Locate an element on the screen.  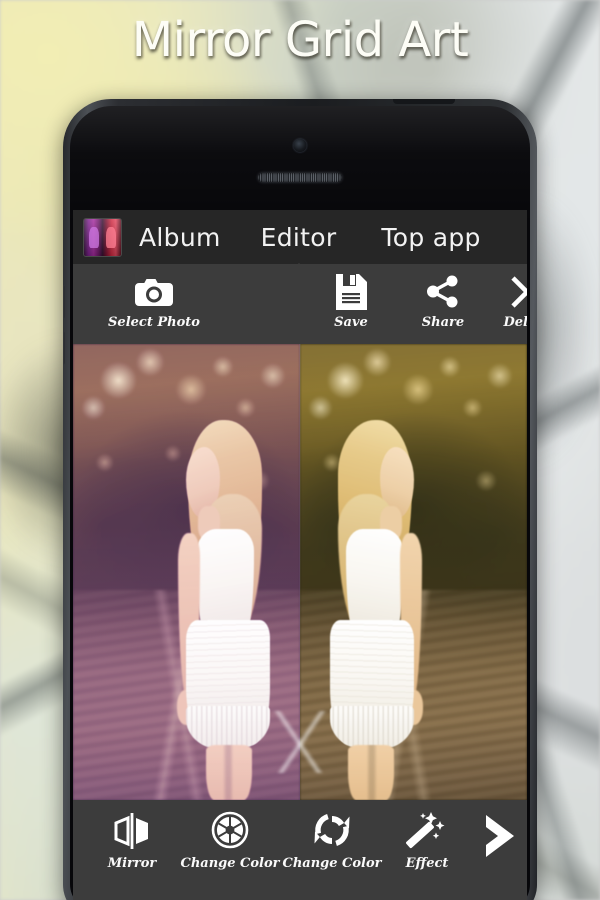
app-thumbnail-icon is located at coordinates (102, 237).